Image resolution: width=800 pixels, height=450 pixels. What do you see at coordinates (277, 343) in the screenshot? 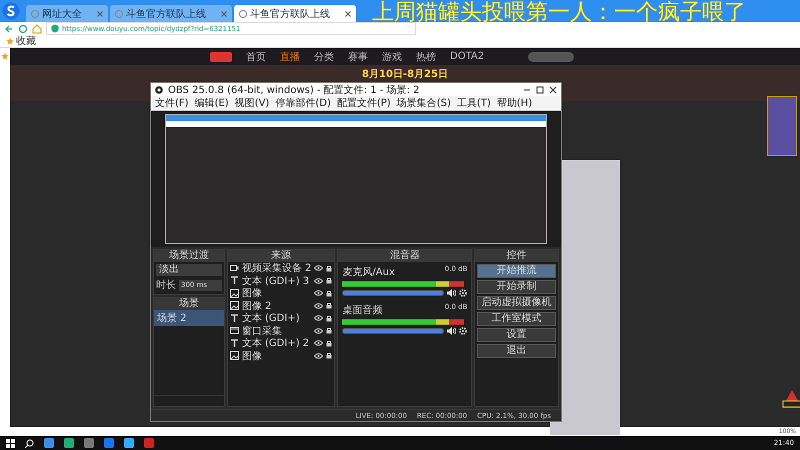
I see `source-item: 文本 (GDI+) 2` at bounding box center [277, 343].